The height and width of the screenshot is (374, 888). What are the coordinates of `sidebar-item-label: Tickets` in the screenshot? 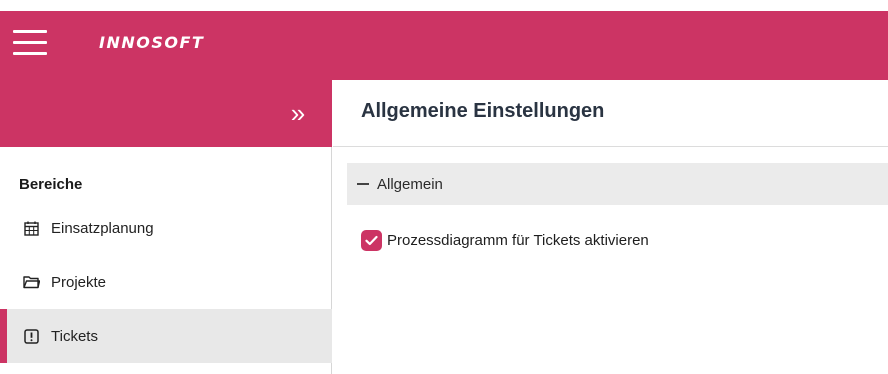 It's located at (74, 336).